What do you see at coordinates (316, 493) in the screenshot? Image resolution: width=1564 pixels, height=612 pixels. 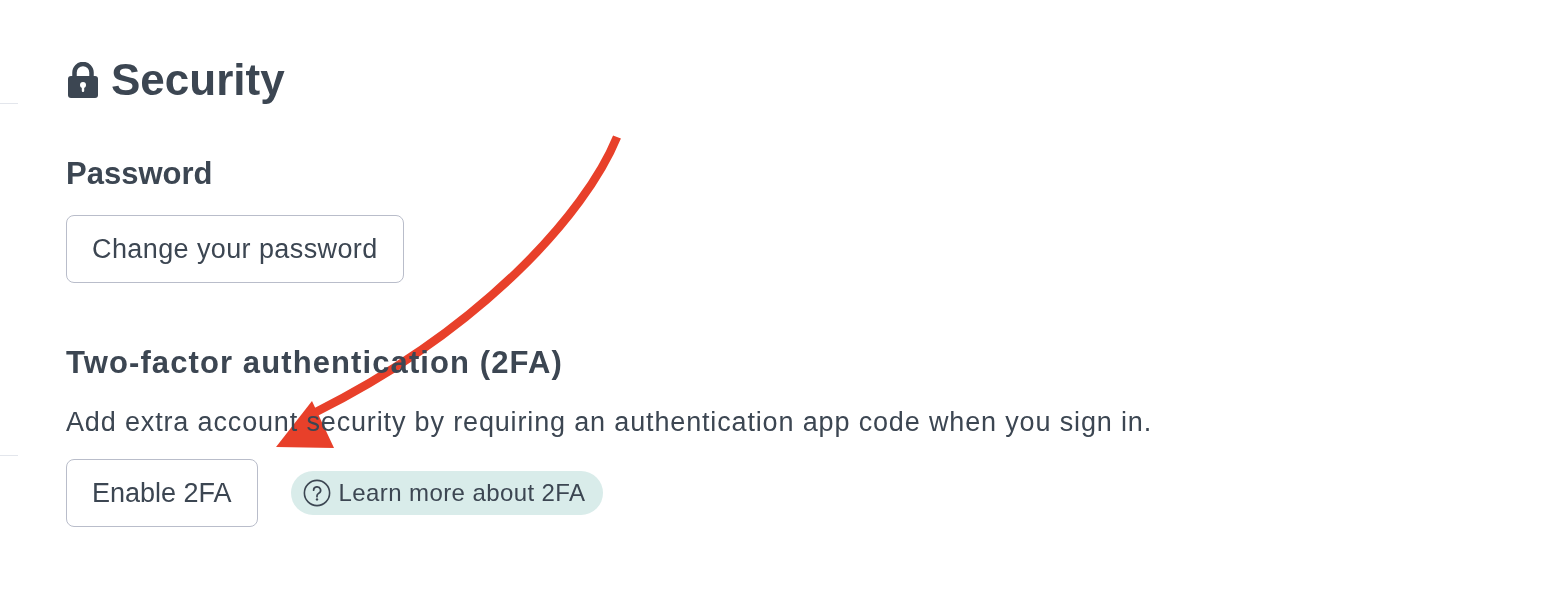 I see `help-icon` at bounding box center [316, 493].